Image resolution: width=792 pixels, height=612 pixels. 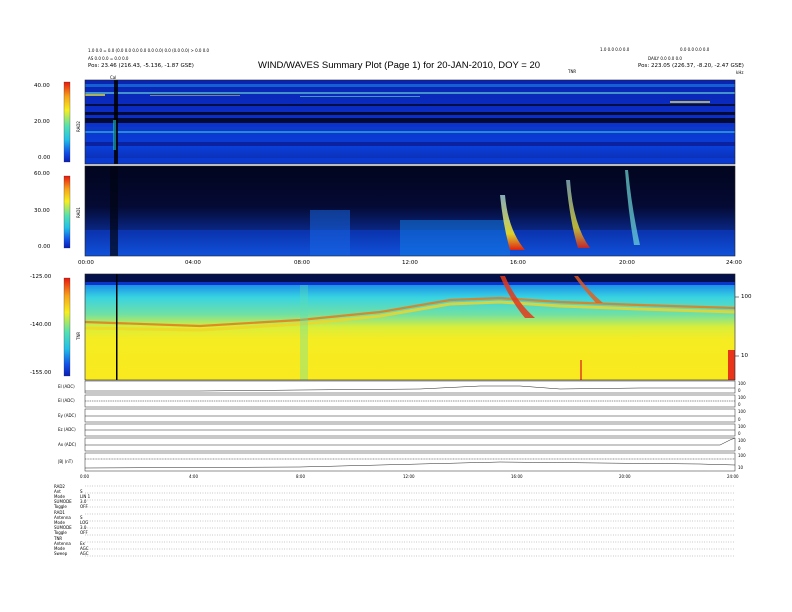 I want to click on strip-panels, so click(x=410, y=426).